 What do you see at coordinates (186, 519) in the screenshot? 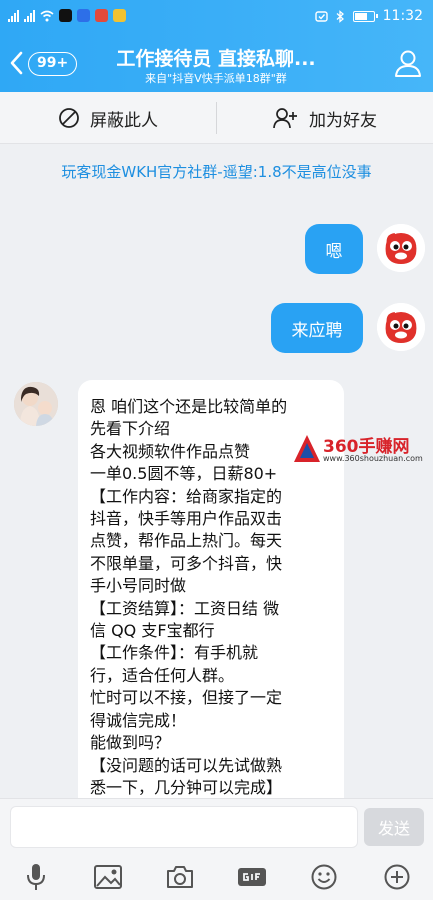
I see `message-line: 抖音，快手等用户作品双击` at bounding box center [186, 519].